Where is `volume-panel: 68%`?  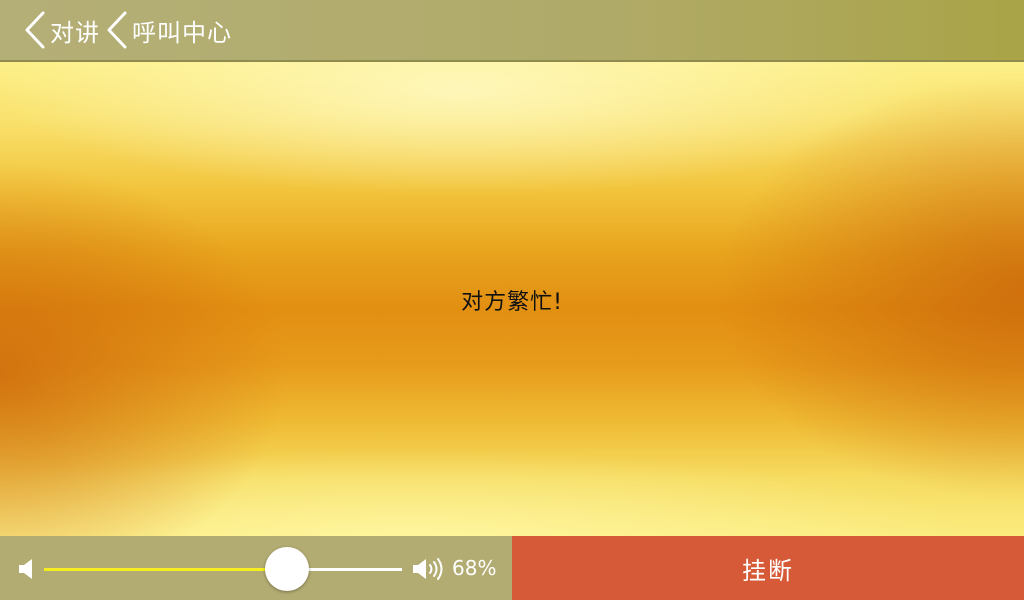
volume-panel: 68% is located at coordinates (256, 568).